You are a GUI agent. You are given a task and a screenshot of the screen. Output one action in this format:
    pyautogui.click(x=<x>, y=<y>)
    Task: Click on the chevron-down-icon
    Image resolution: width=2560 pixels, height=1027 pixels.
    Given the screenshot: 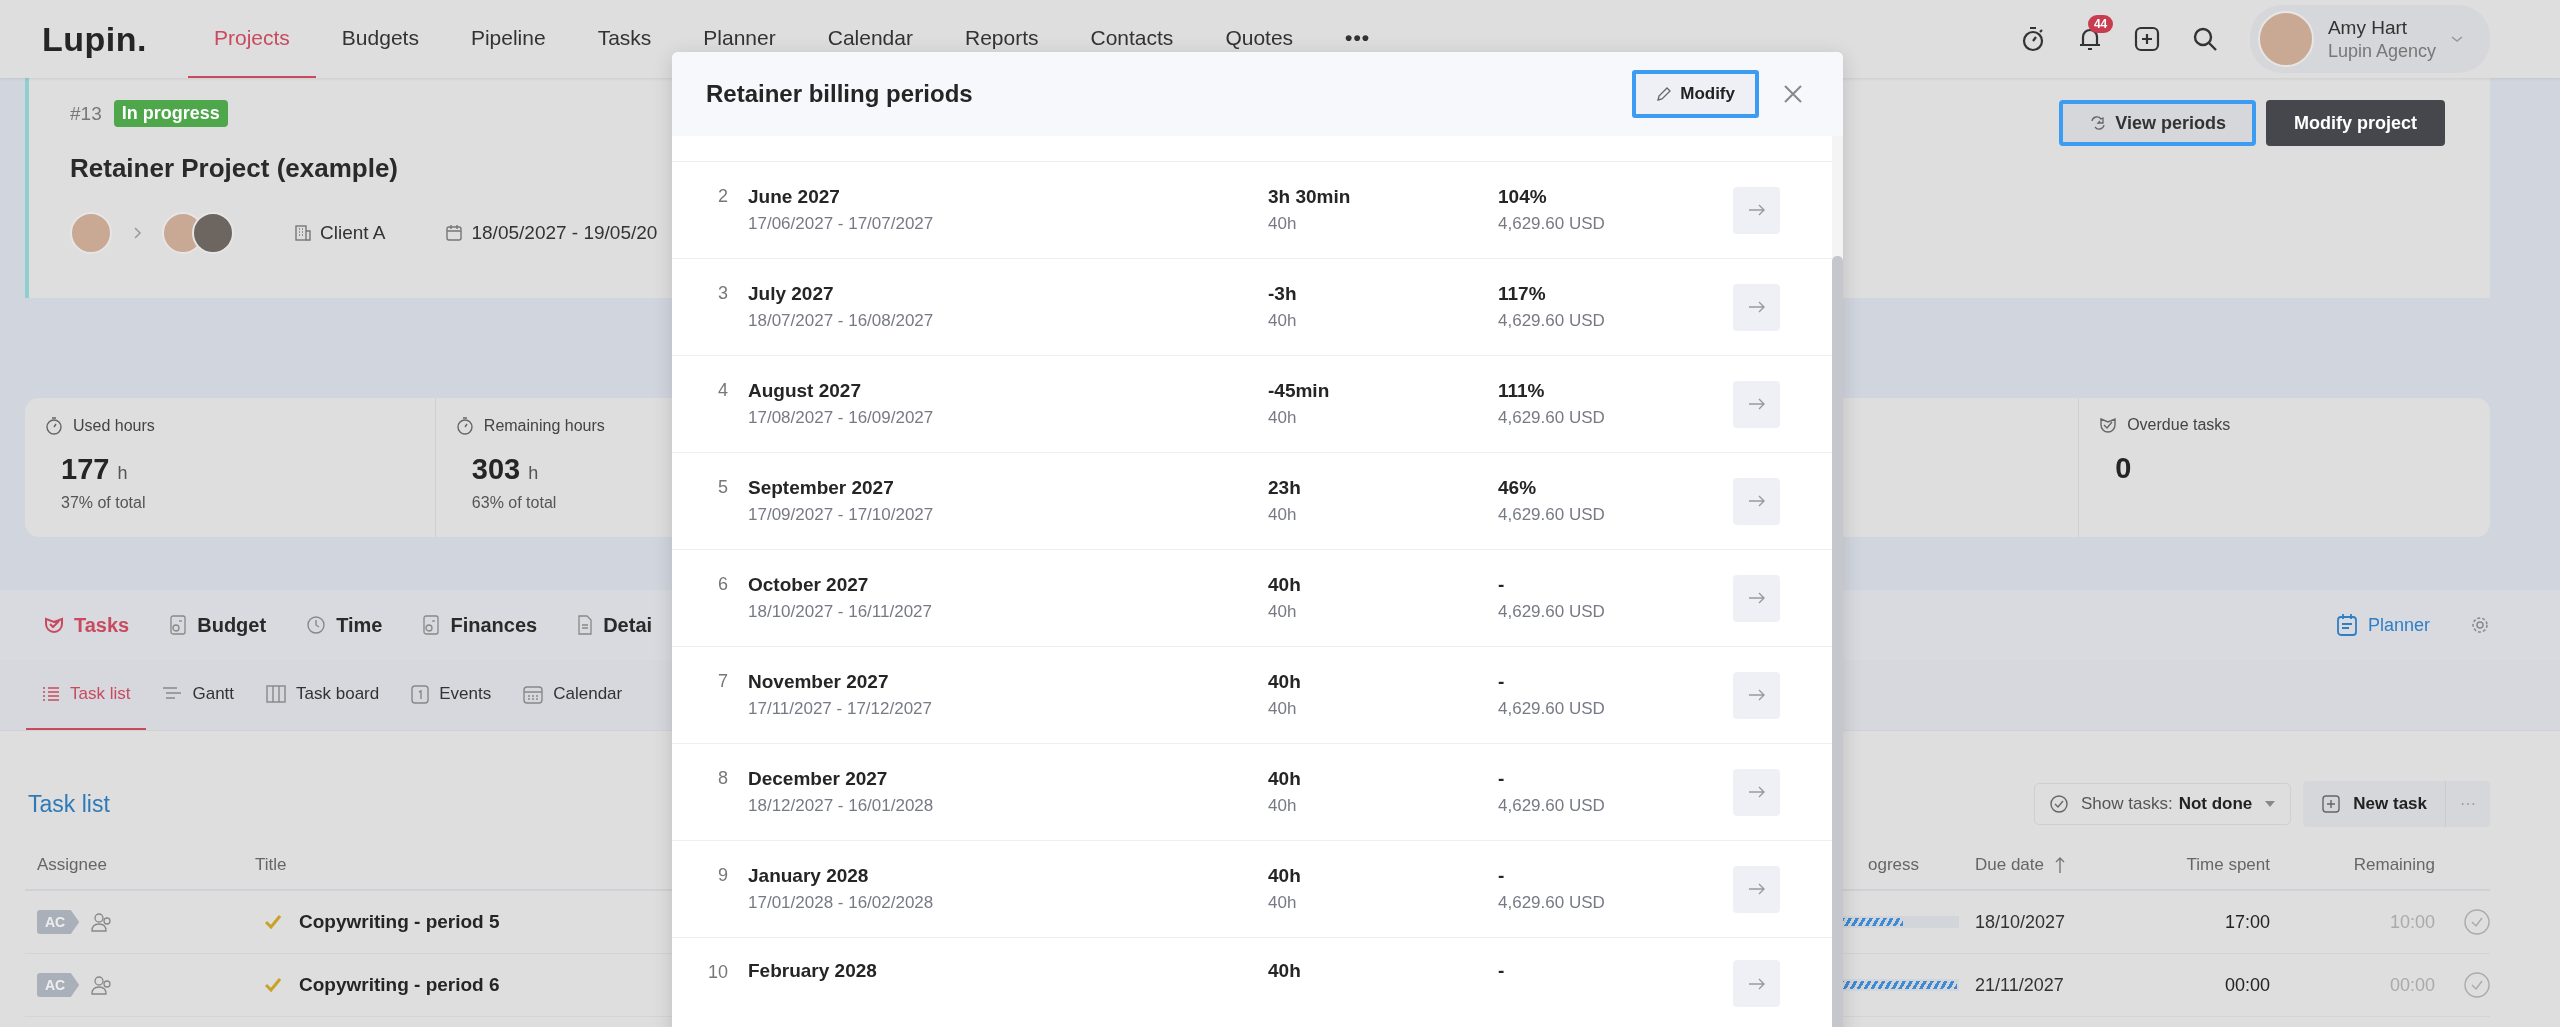 What is the action you would take?
    pyautogui.click(x=2457, y=39)
    